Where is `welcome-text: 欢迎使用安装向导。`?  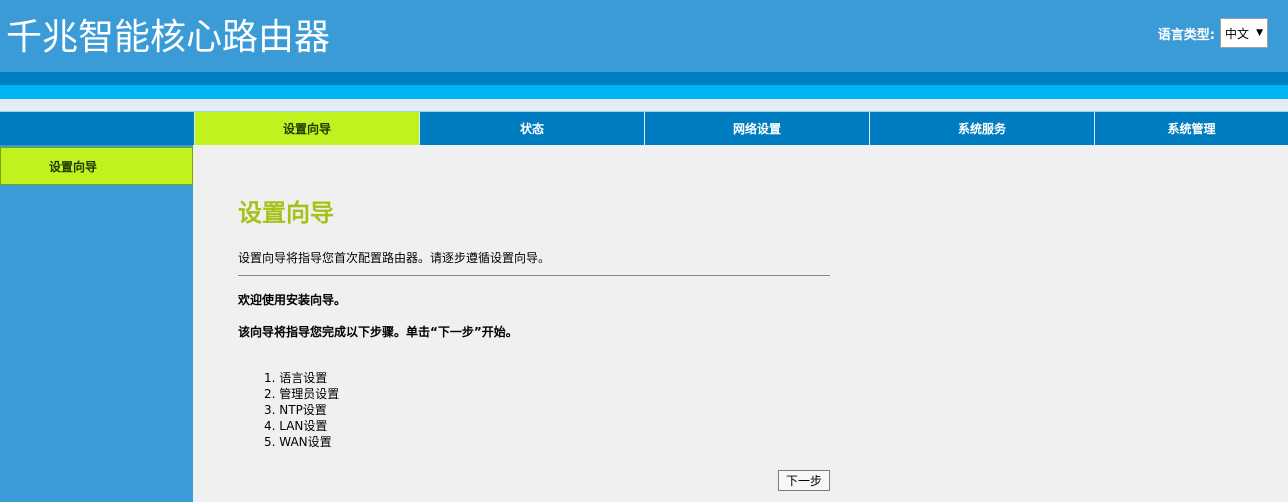
welcome-text: 欢迎使用安装向导。 is located at coordinates (292, 300).